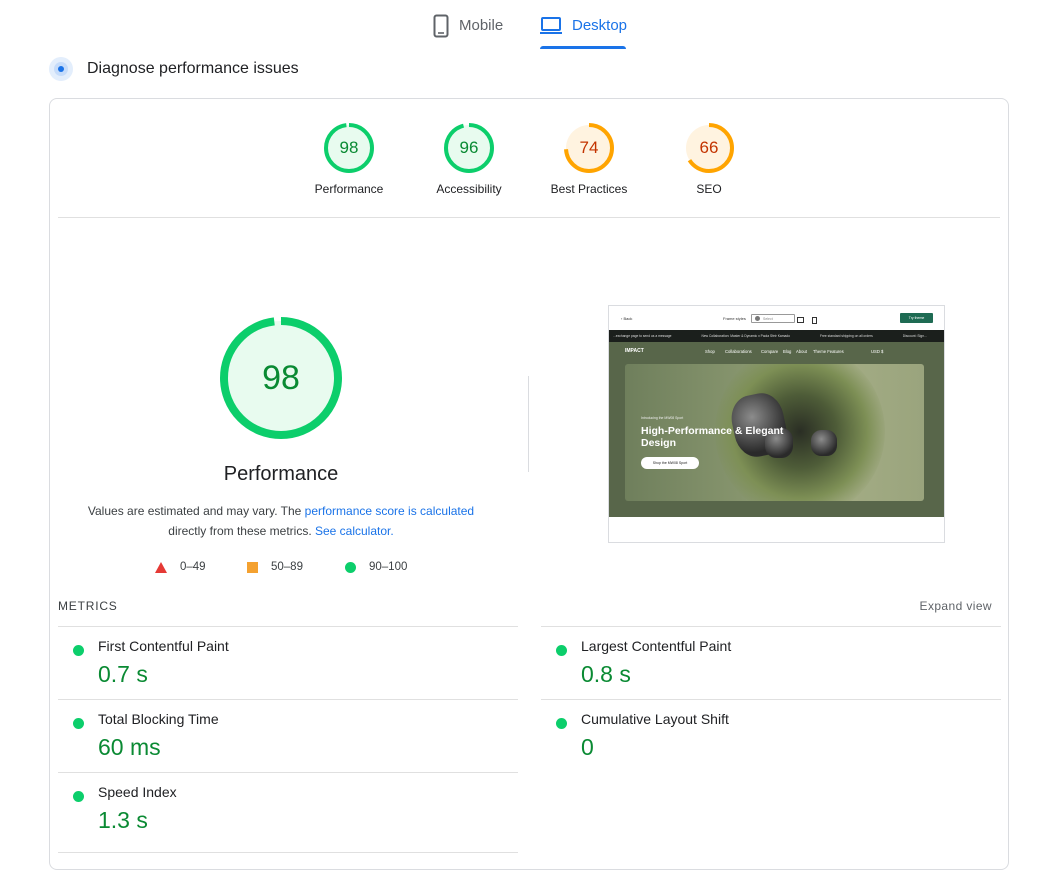 Image resolution: width=1052 pixels, height=870 pixels. What do you see at coordinates (252, 567) in the screenshot?
I see `square-icon` at bounding box center [252, 567].